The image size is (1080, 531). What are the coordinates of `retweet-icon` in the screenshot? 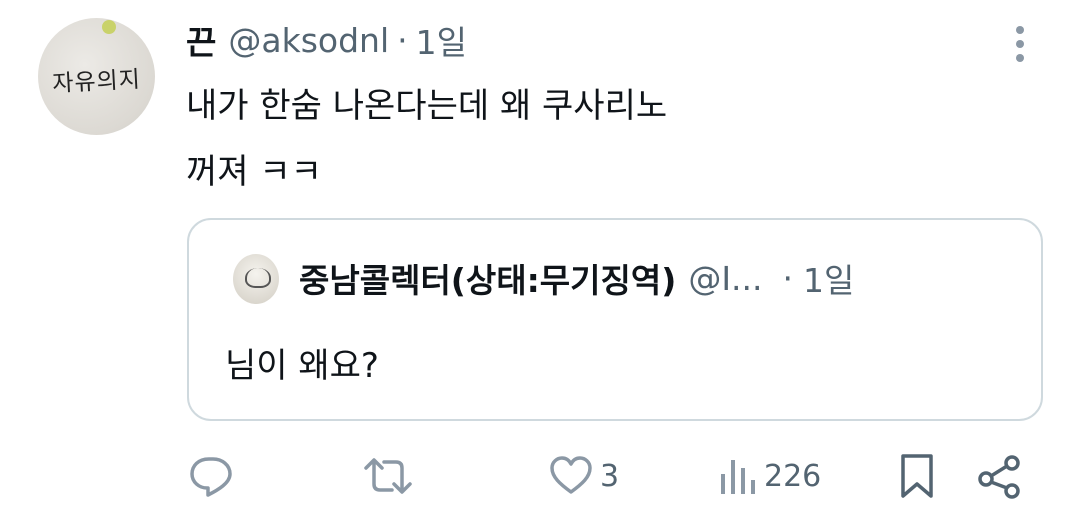 It's located at (388, 476).